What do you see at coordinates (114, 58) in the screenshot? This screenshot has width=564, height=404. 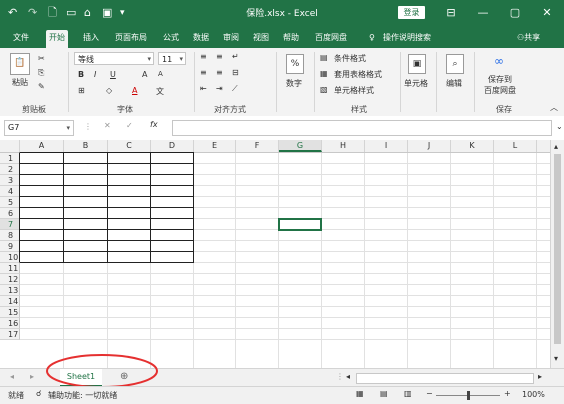 I see `font-name-combo: 等线 ▾` at bounding box center [114, 58].